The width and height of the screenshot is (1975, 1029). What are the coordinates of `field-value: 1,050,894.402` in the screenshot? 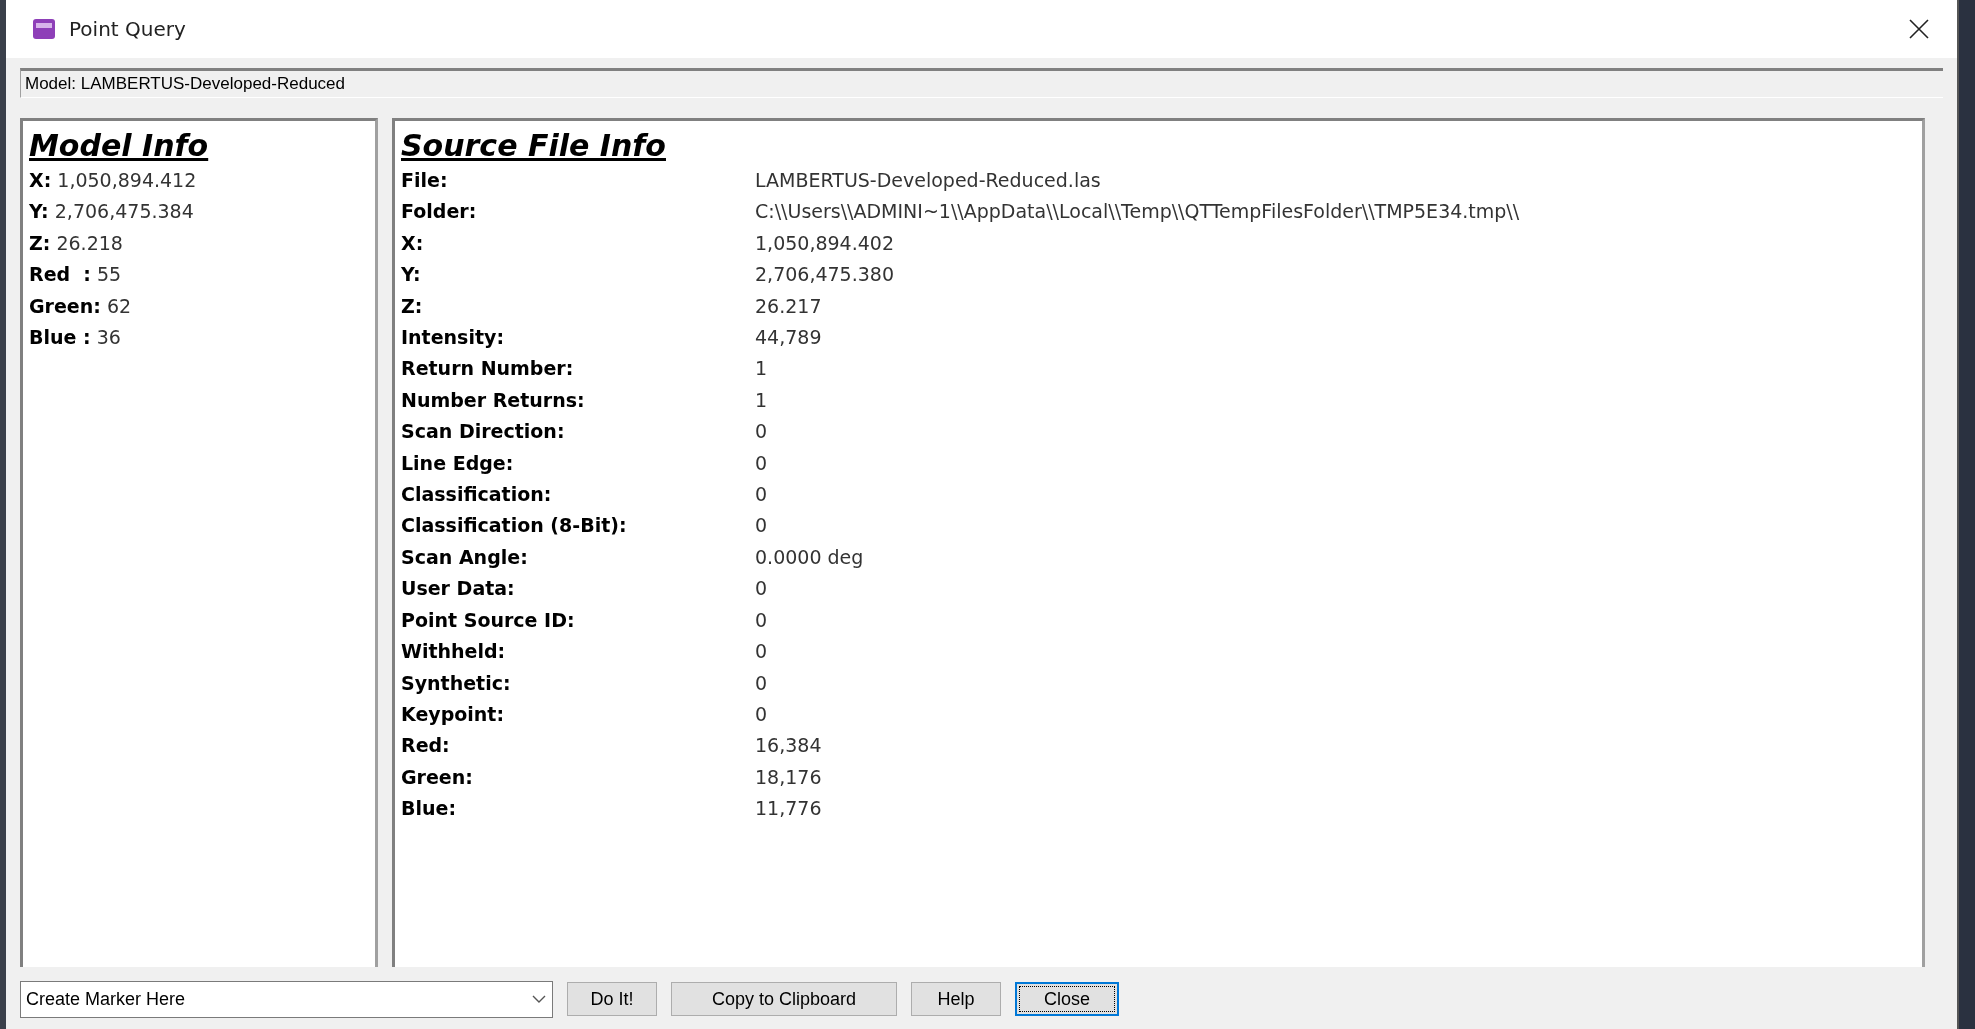 It's located at (824, 243).